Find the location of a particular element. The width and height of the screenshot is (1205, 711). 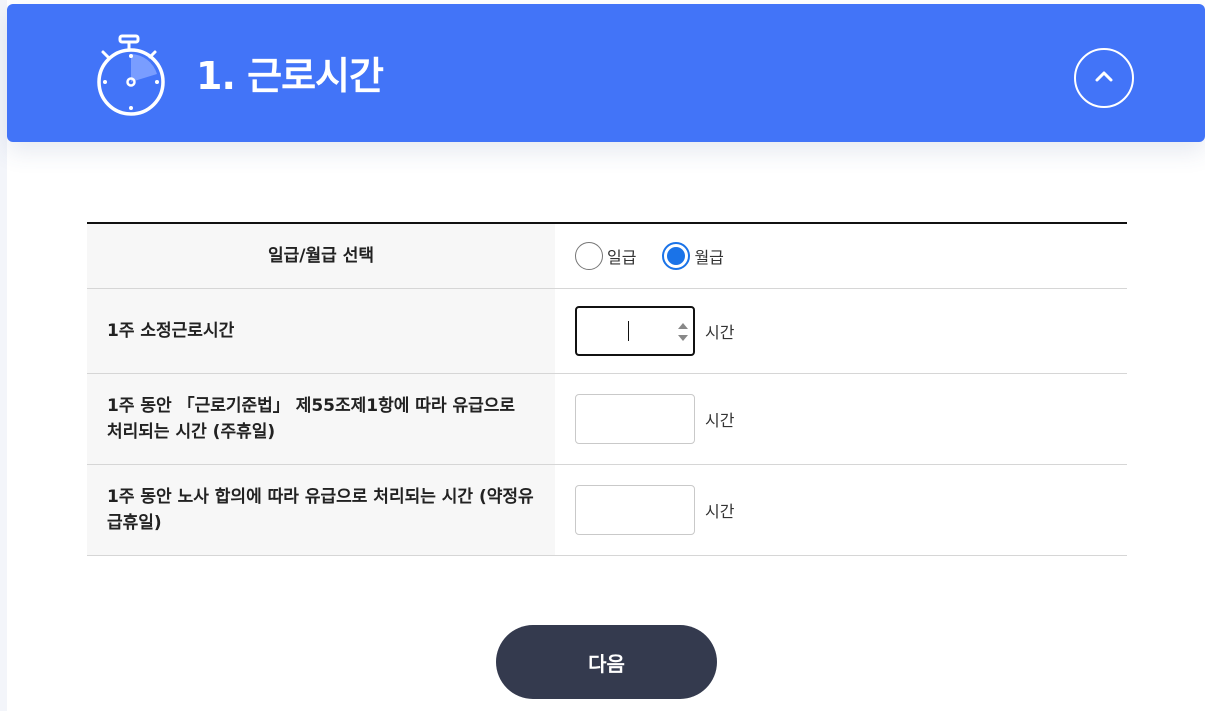

next-button: 다음 is located at coordinates (606, 662).